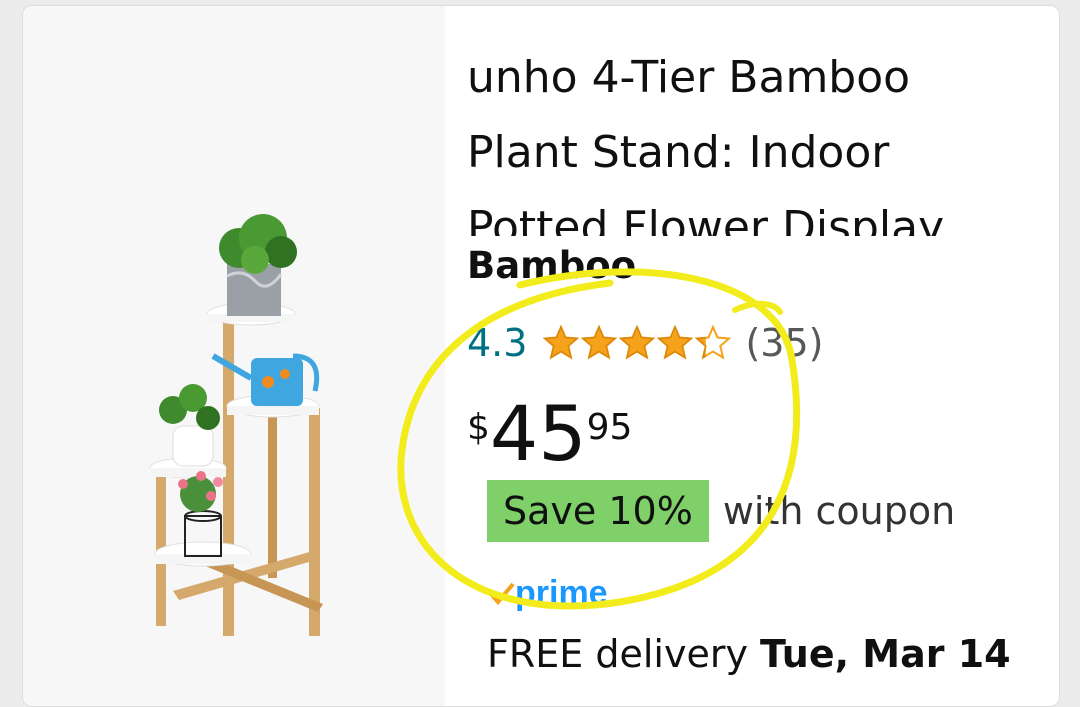 This screenshot has height=707, width=1080. Describe the element at coordinates (749, 654) in the screenshot. I see `delivery-info: FREE delivery Tue, Mar 14` at that location.